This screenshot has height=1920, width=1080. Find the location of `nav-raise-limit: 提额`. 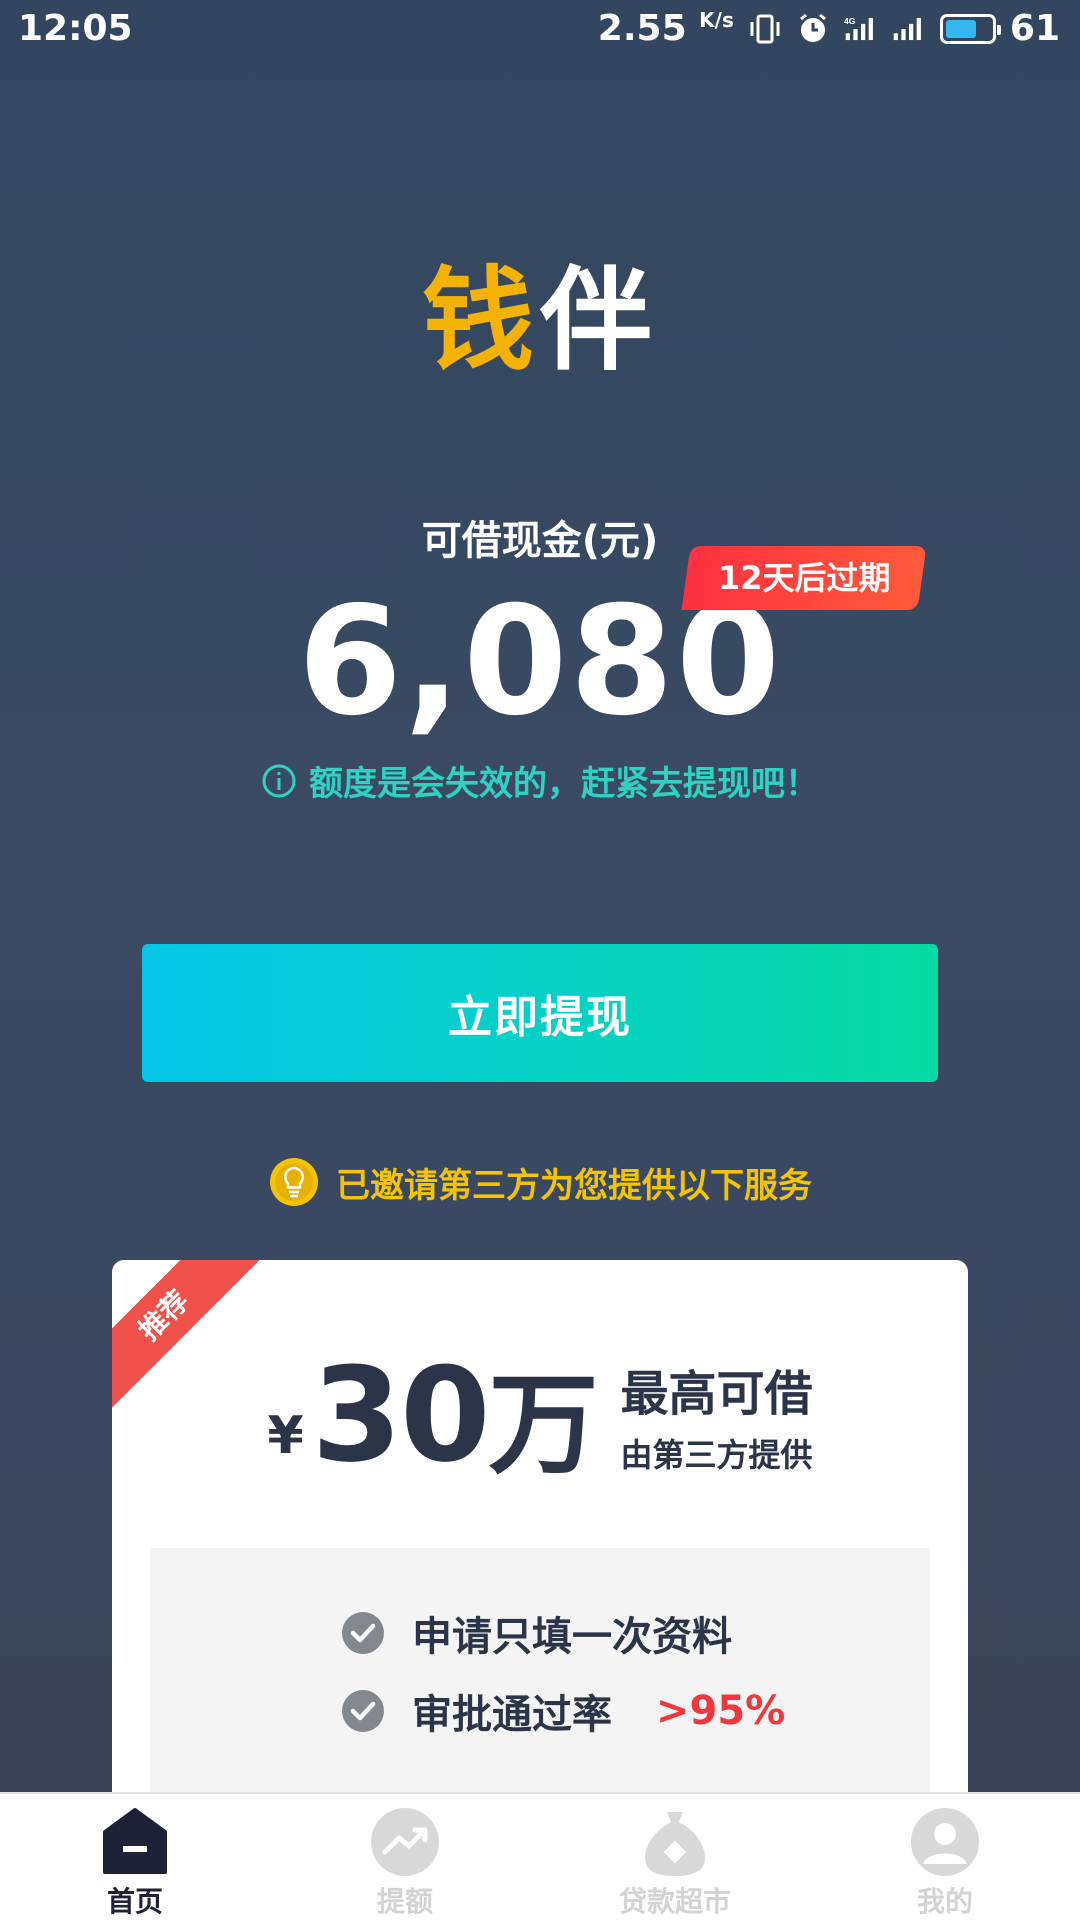

nav-raise-limit: 提额 is located at coordinates (405, 1863).